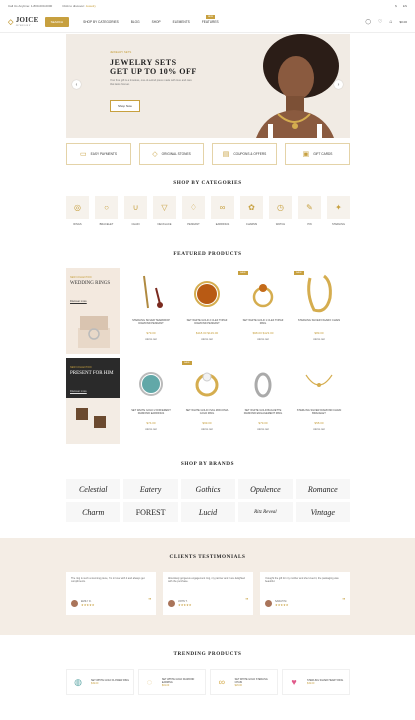 This screenshot has width=415, height=720. What do you see at coordinates (222, 211) in the screenshot?
I see `category-earrings: ∞ EARRINGS` at bounding box center [222, 211].